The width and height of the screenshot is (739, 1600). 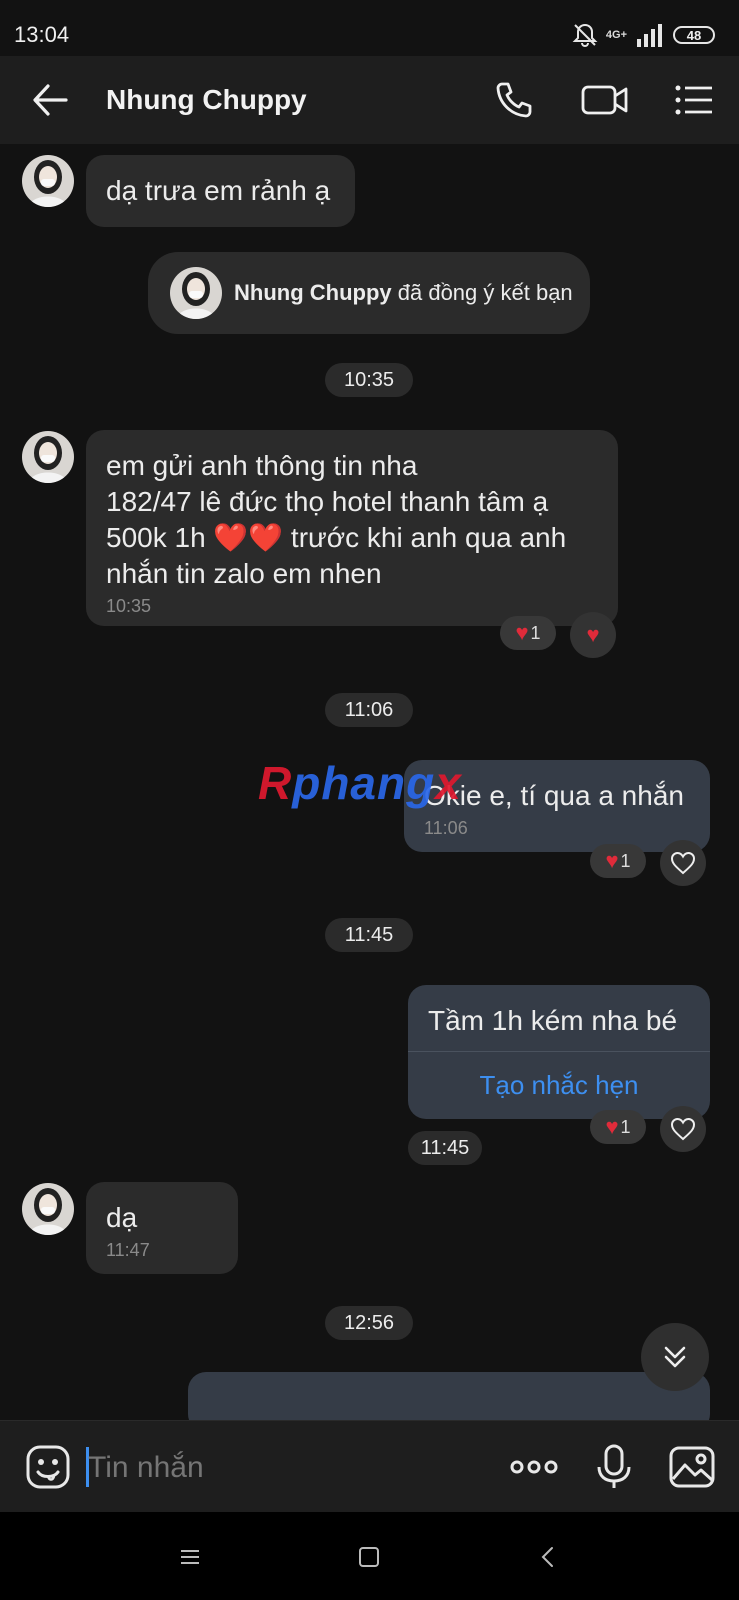 I want to click on message-bubble: dạ trưa em rảnh ạ, so click(x=220, y=191).